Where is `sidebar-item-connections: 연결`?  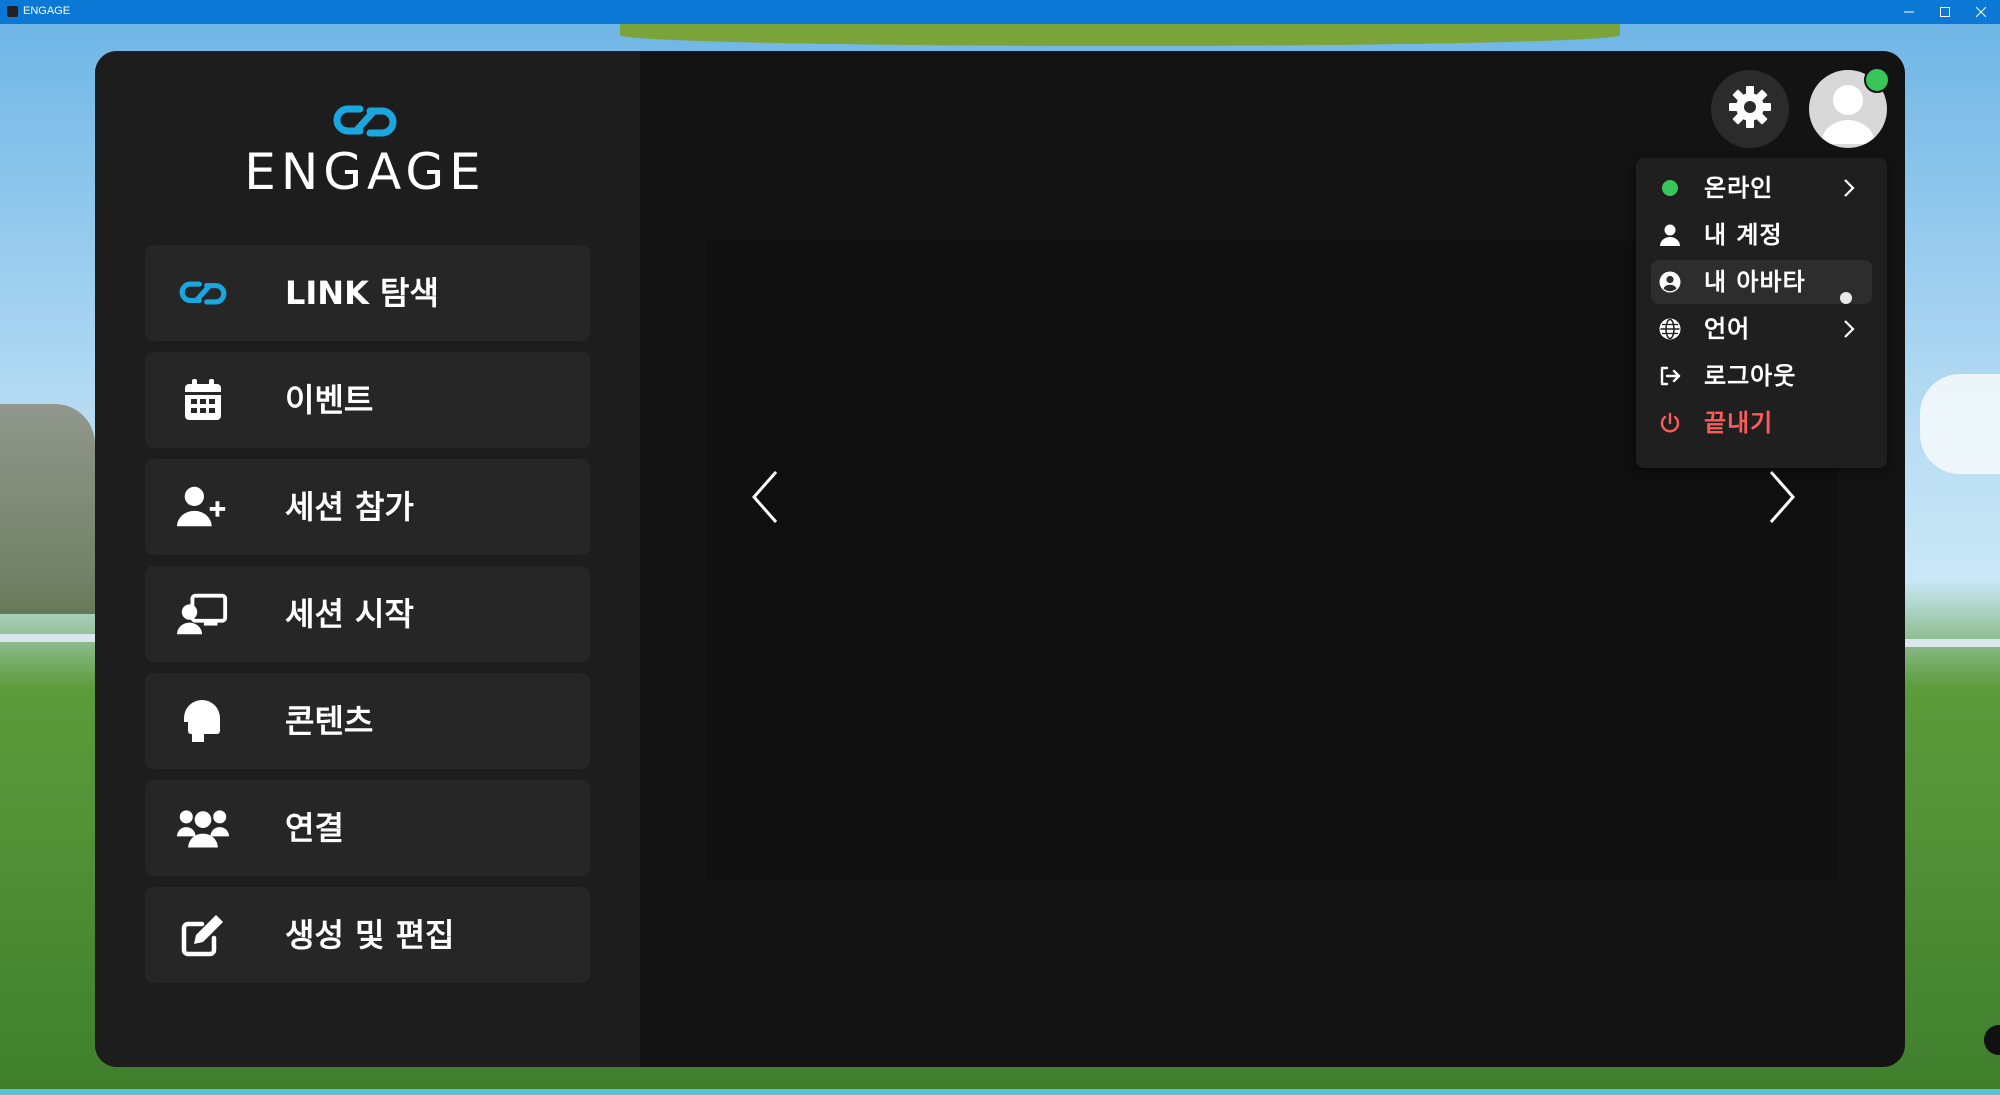
sidebar-item-connections: 연결 is located at coordinates (367, 828).